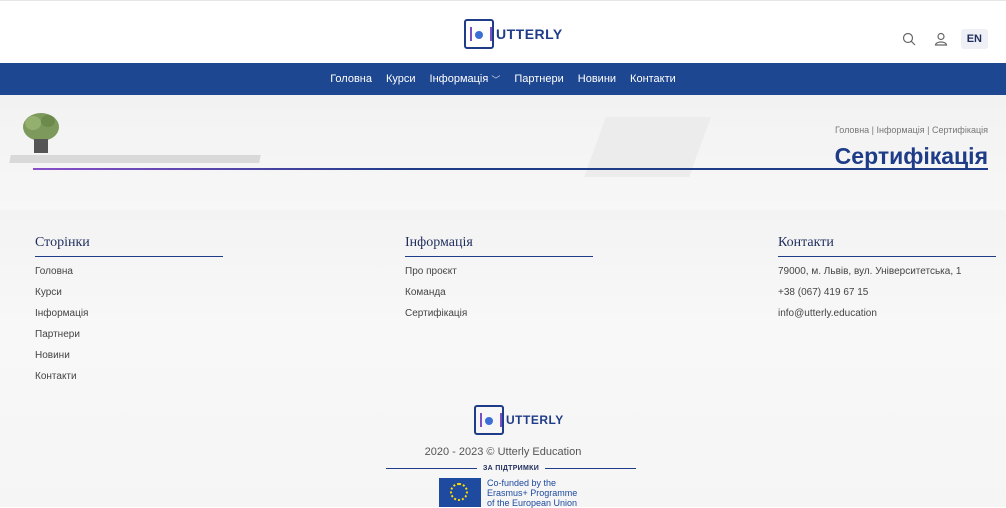 This screenshot has width=1006, height=508. What do you see at coordinates (909, 39) in the screenshot?
I see `search-icon` at bounding box center [909, 39].